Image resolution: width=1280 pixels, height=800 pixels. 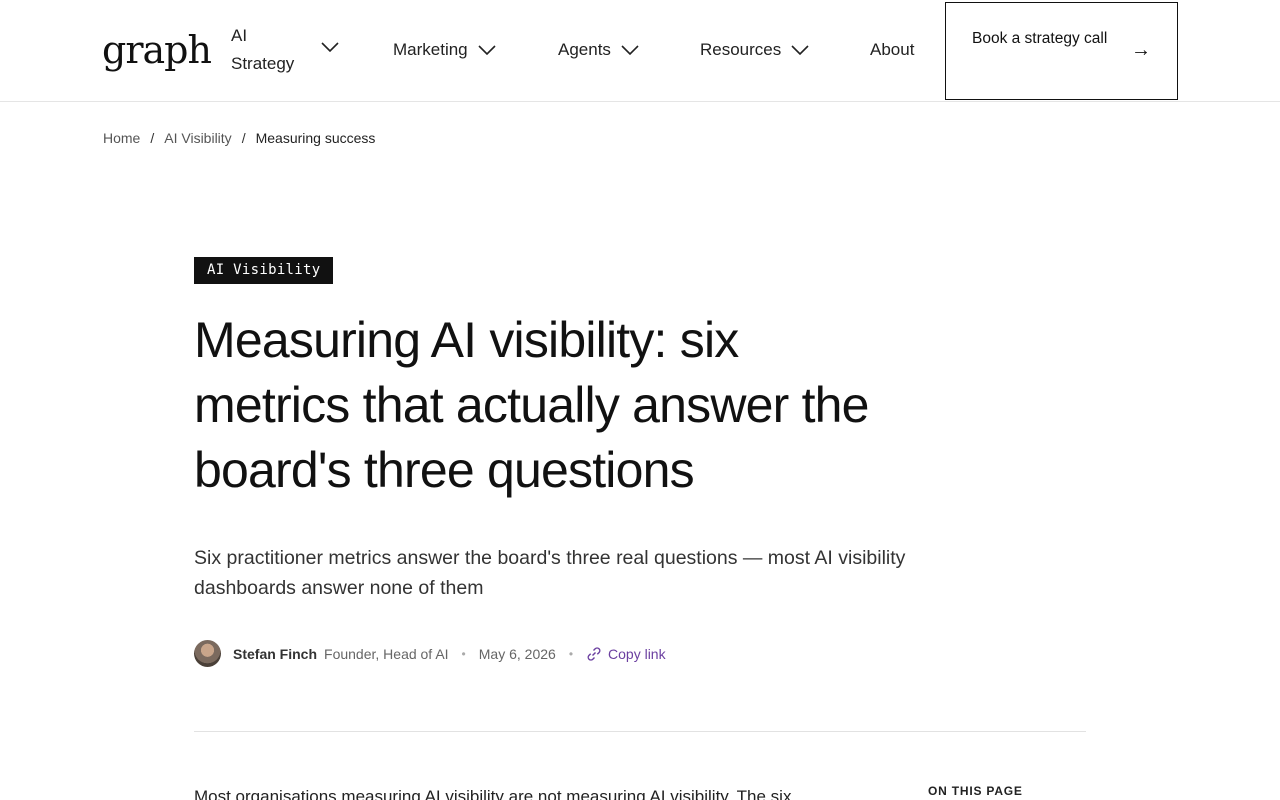 What do you see at coordinates (315, 138) in the screenshot?
I see `breadcrumb-current: Measuring success` at bounding box center [315, 138].